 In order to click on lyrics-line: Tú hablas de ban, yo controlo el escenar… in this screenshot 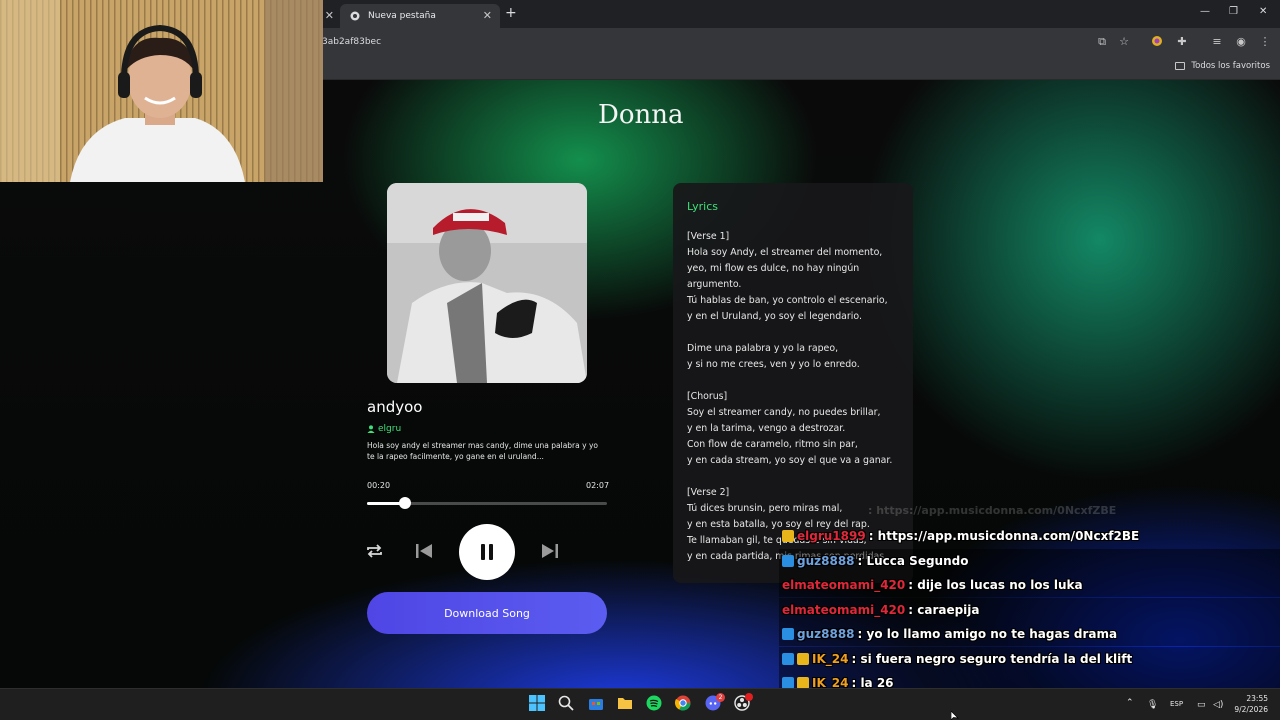, I will do `click(787, 300)`.